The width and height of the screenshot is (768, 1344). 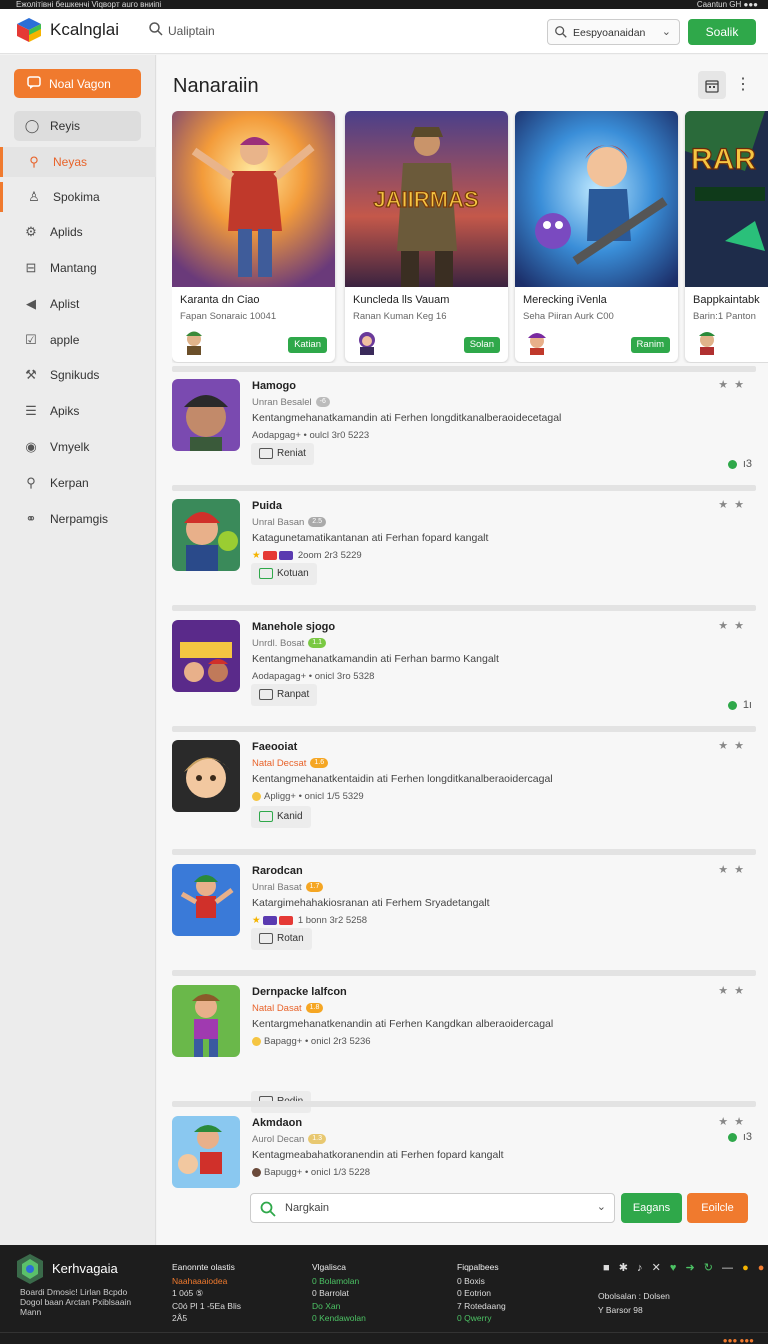 I want to click on game-action-button: Kotuan, so click(x=284, y=574).